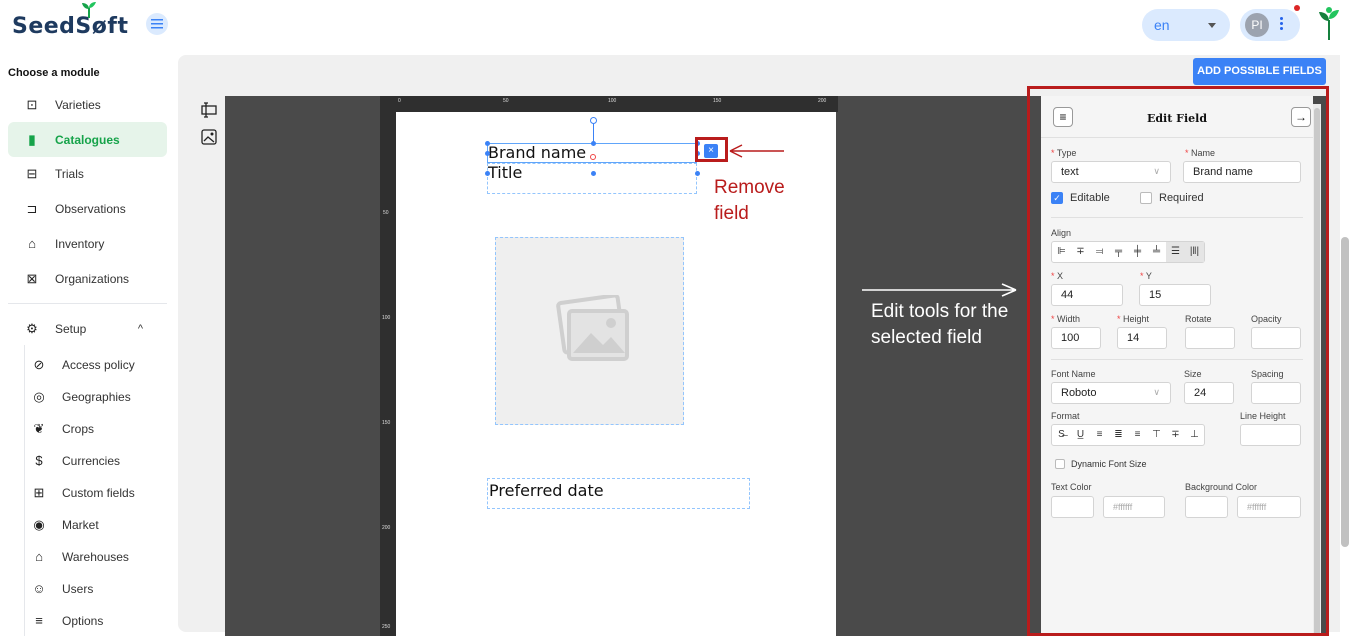 Image resolution: width=1350 pixels, height=636 pixels. Describe the element at coordinates (39, 588) in the screenshot. I see `users-icon: ☺` at that location.